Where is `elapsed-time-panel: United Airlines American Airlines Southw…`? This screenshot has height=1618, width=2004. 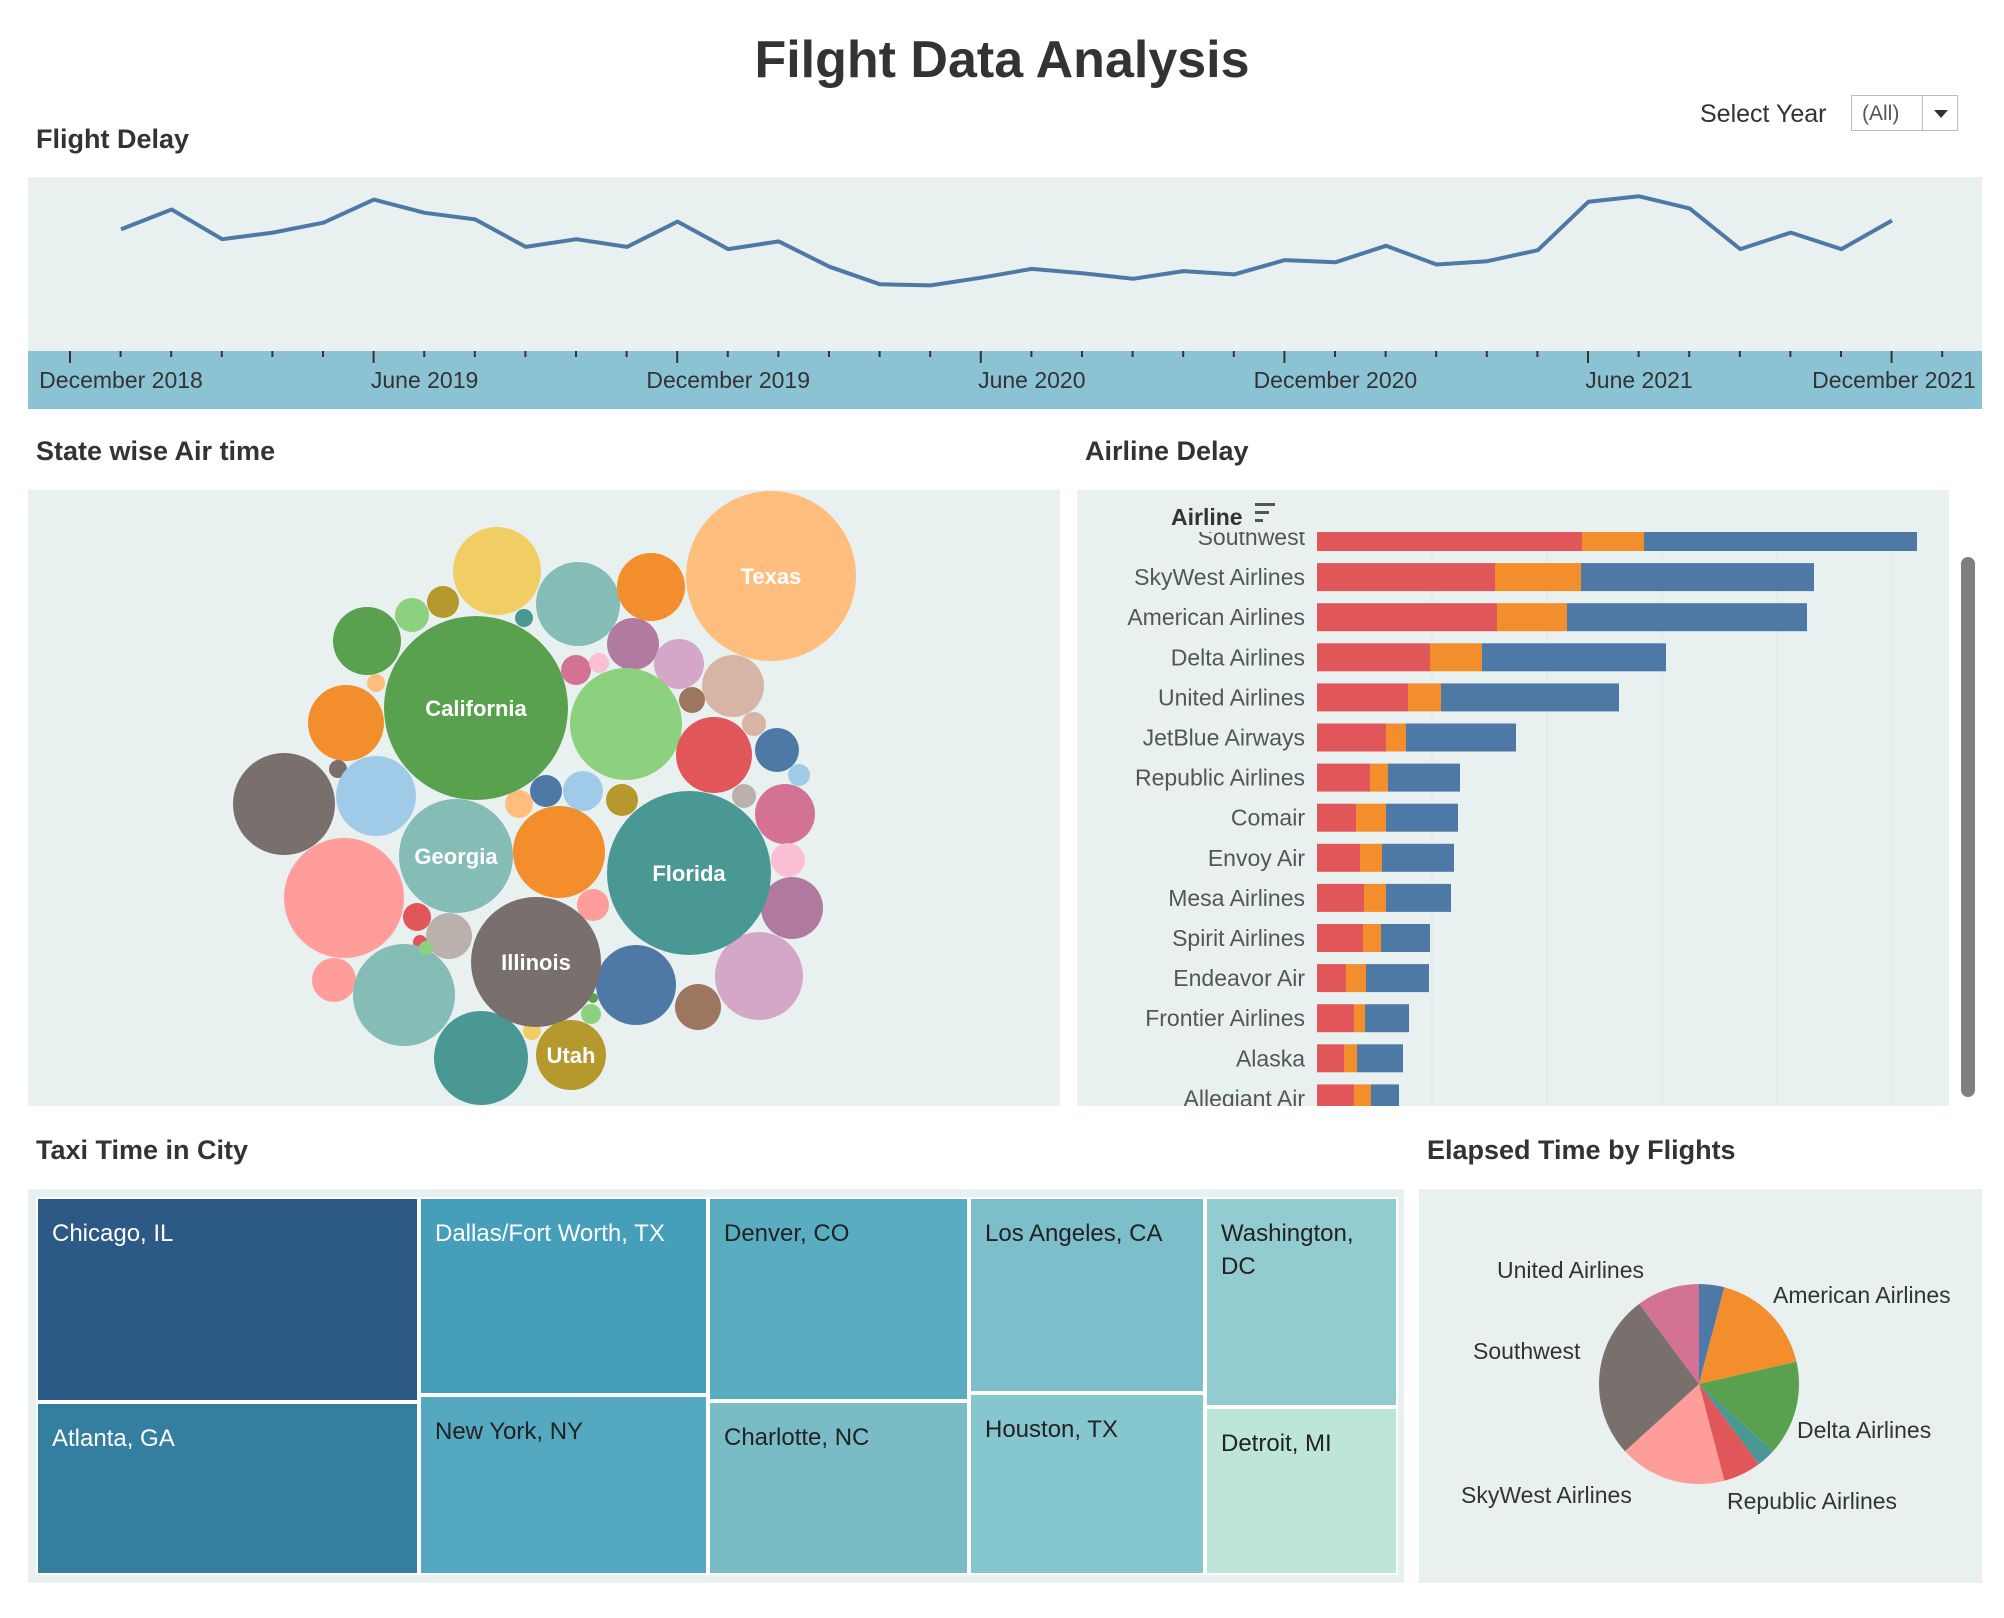
elapsed-time-panel: United Airlines American Airlines Southw… is located at coordinates (1700, 1386).